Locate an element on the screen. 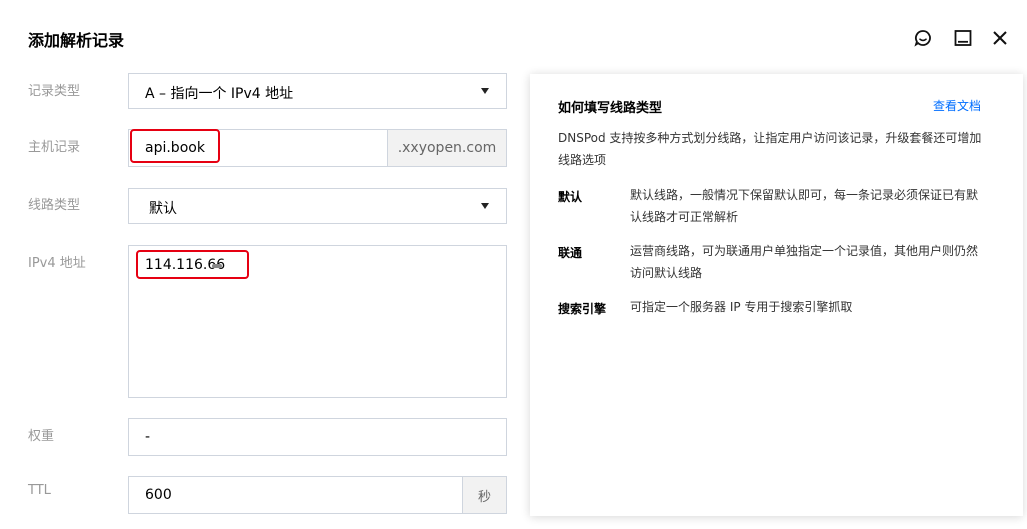 The width and height of the screenshot is (1027, 529). record-type-select: A – 指向一个 IPv4 地址 is located at coordinates (317, 91).